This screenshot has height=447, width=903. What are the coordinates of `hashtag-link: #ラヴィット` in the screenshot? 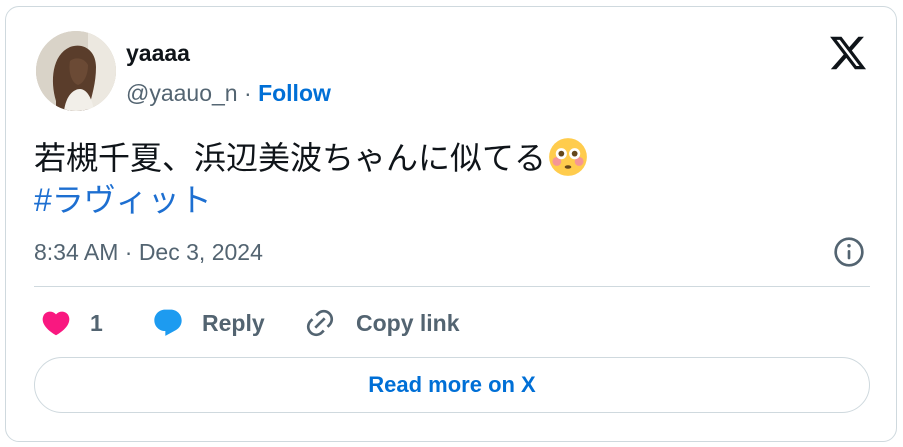 It's located at (123, 200).